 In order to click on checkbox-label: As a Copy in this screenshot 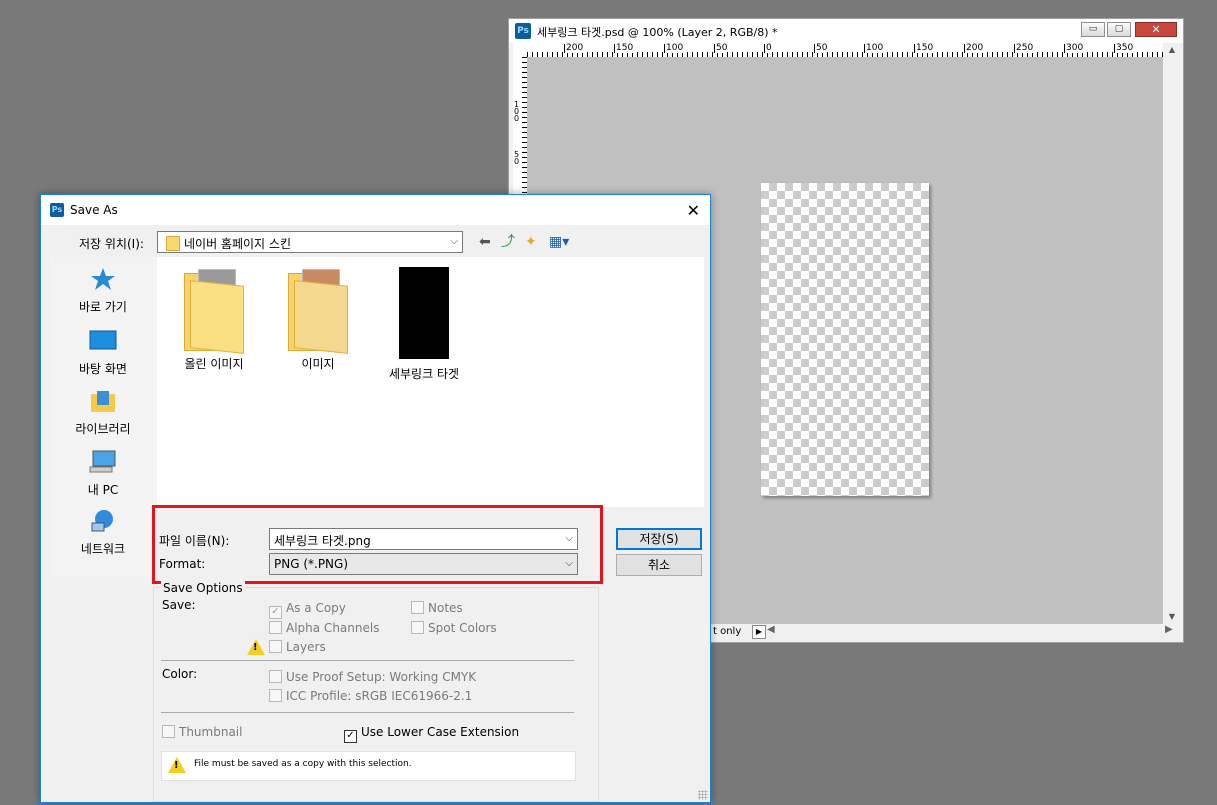, I will do `click(316, 608)`.